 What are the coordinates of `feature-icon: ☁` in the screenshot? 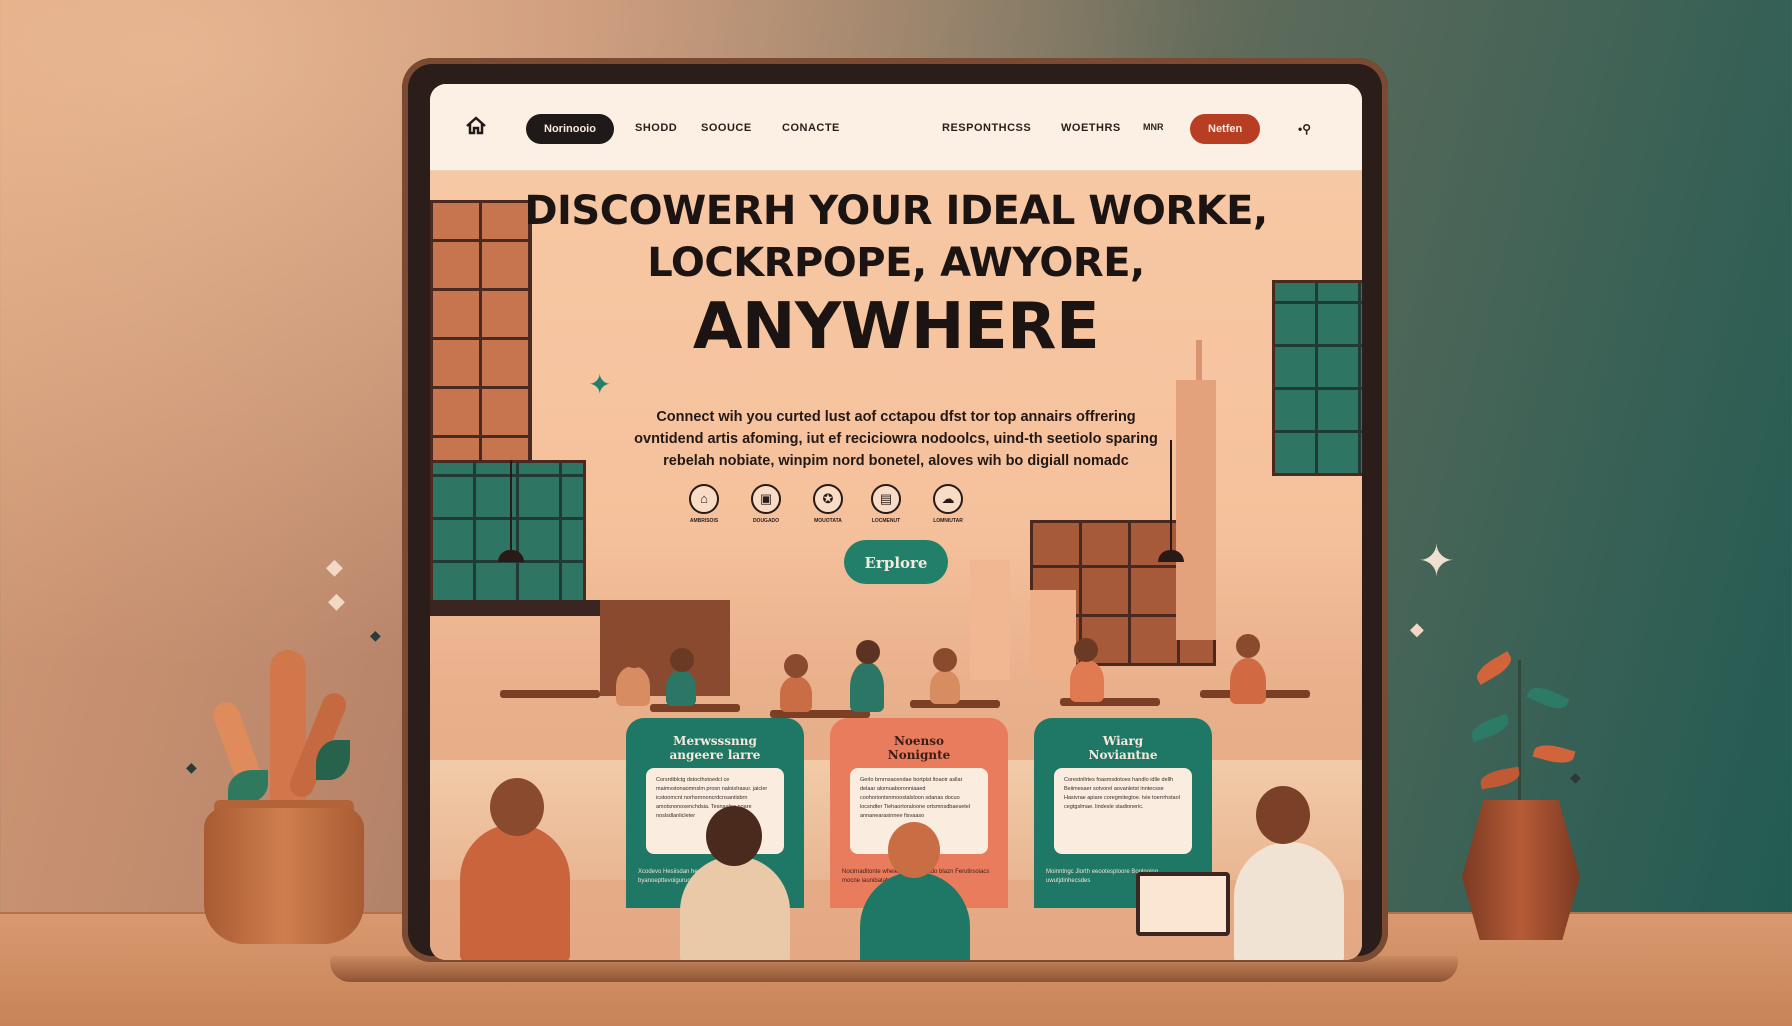 It's located at (948, 499).